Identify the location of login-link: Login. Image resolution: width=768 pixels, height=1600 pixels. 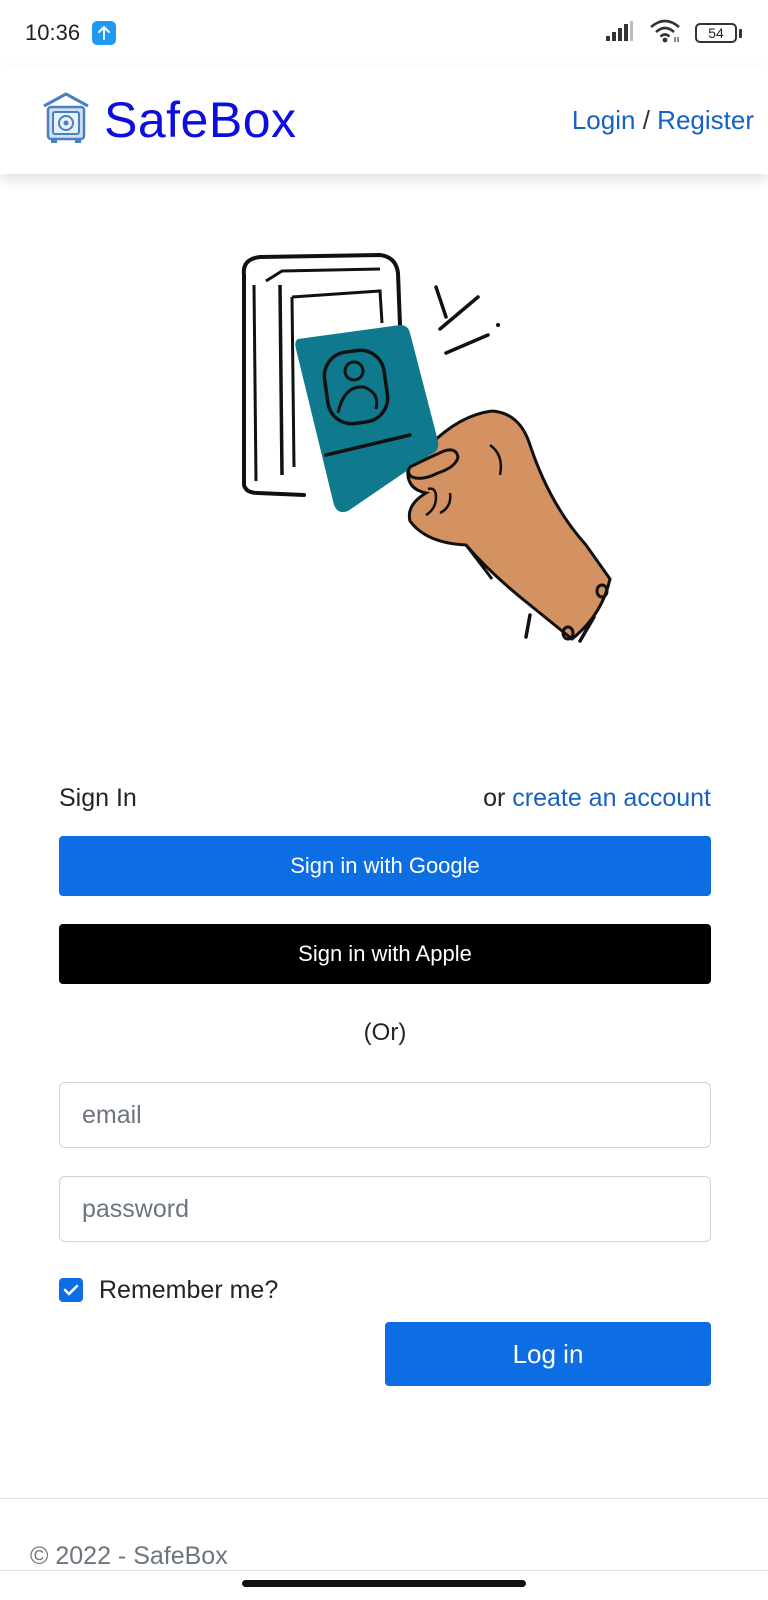
(604, 120).